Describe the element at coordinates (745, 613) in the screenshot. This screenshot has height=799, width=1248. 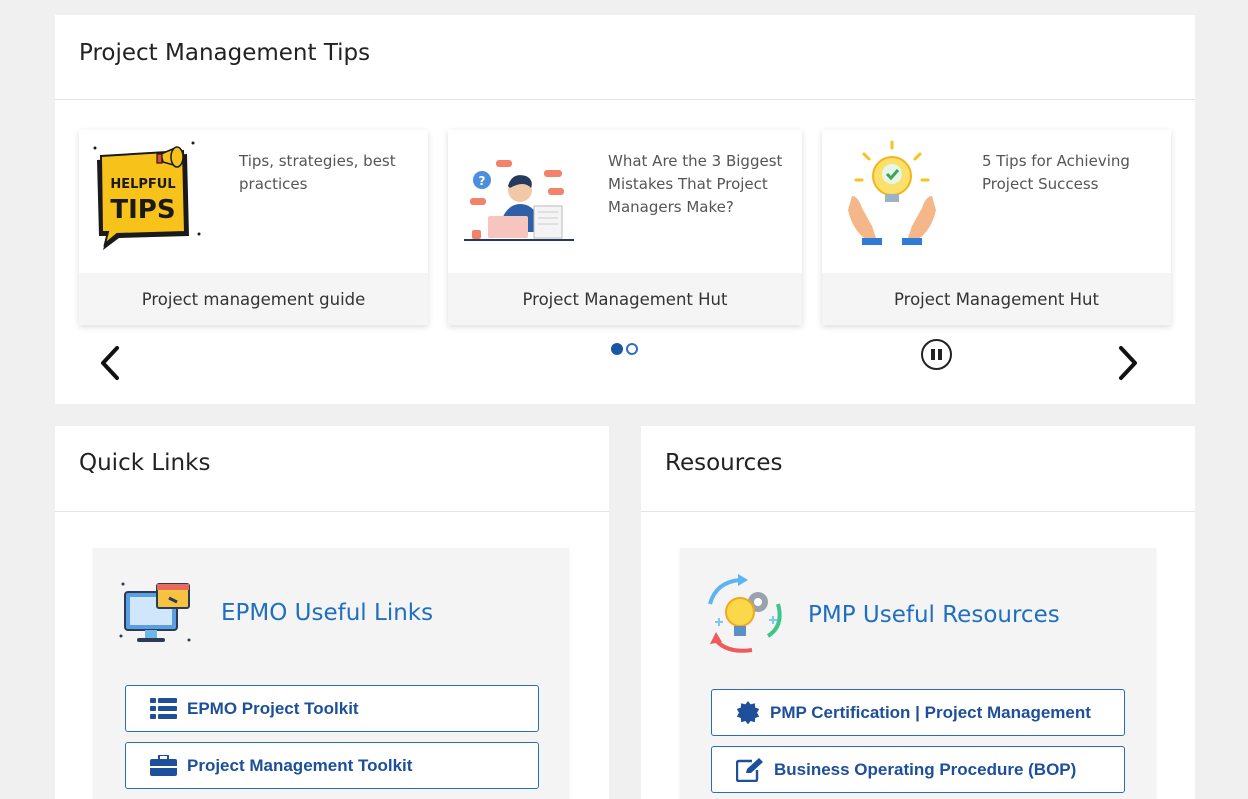
I see `idea-cycle-icon` at that location.